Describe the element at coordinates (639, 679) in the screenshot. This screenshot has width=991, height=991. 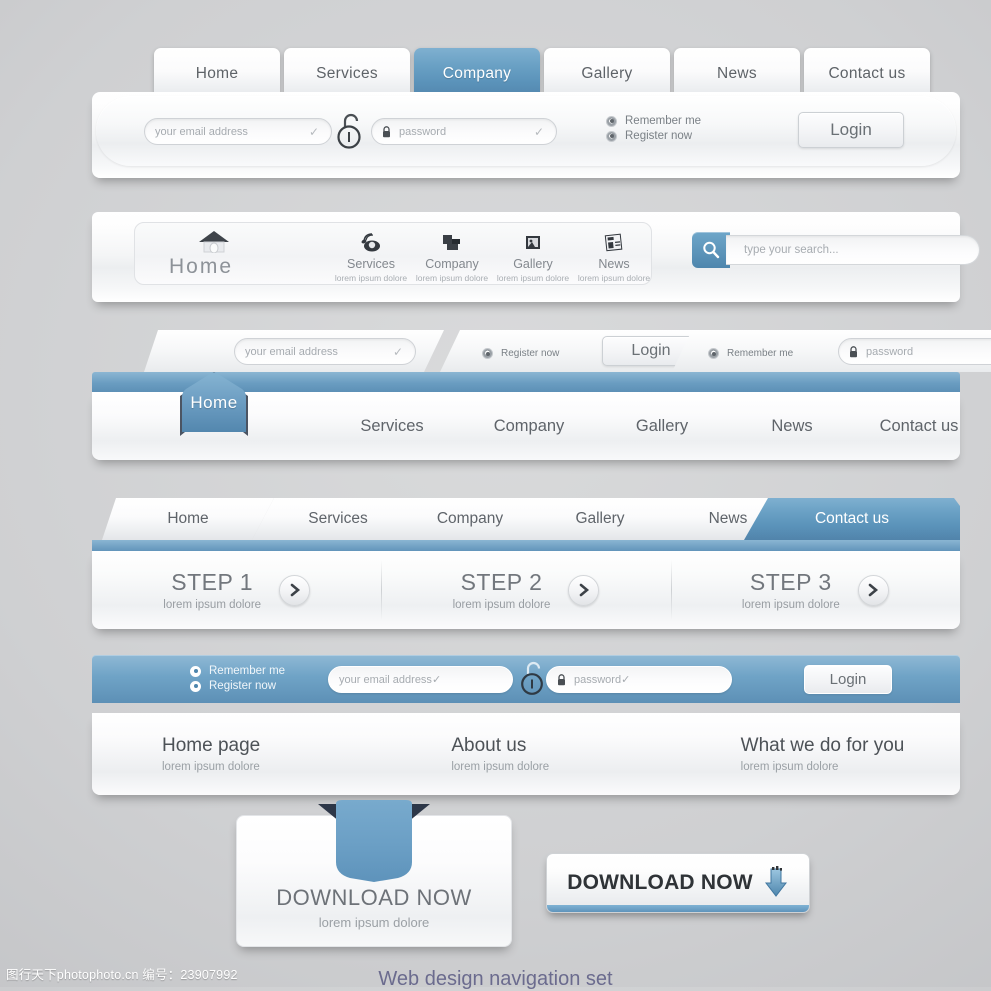
I see `password-input-5: password ✓` at that location.